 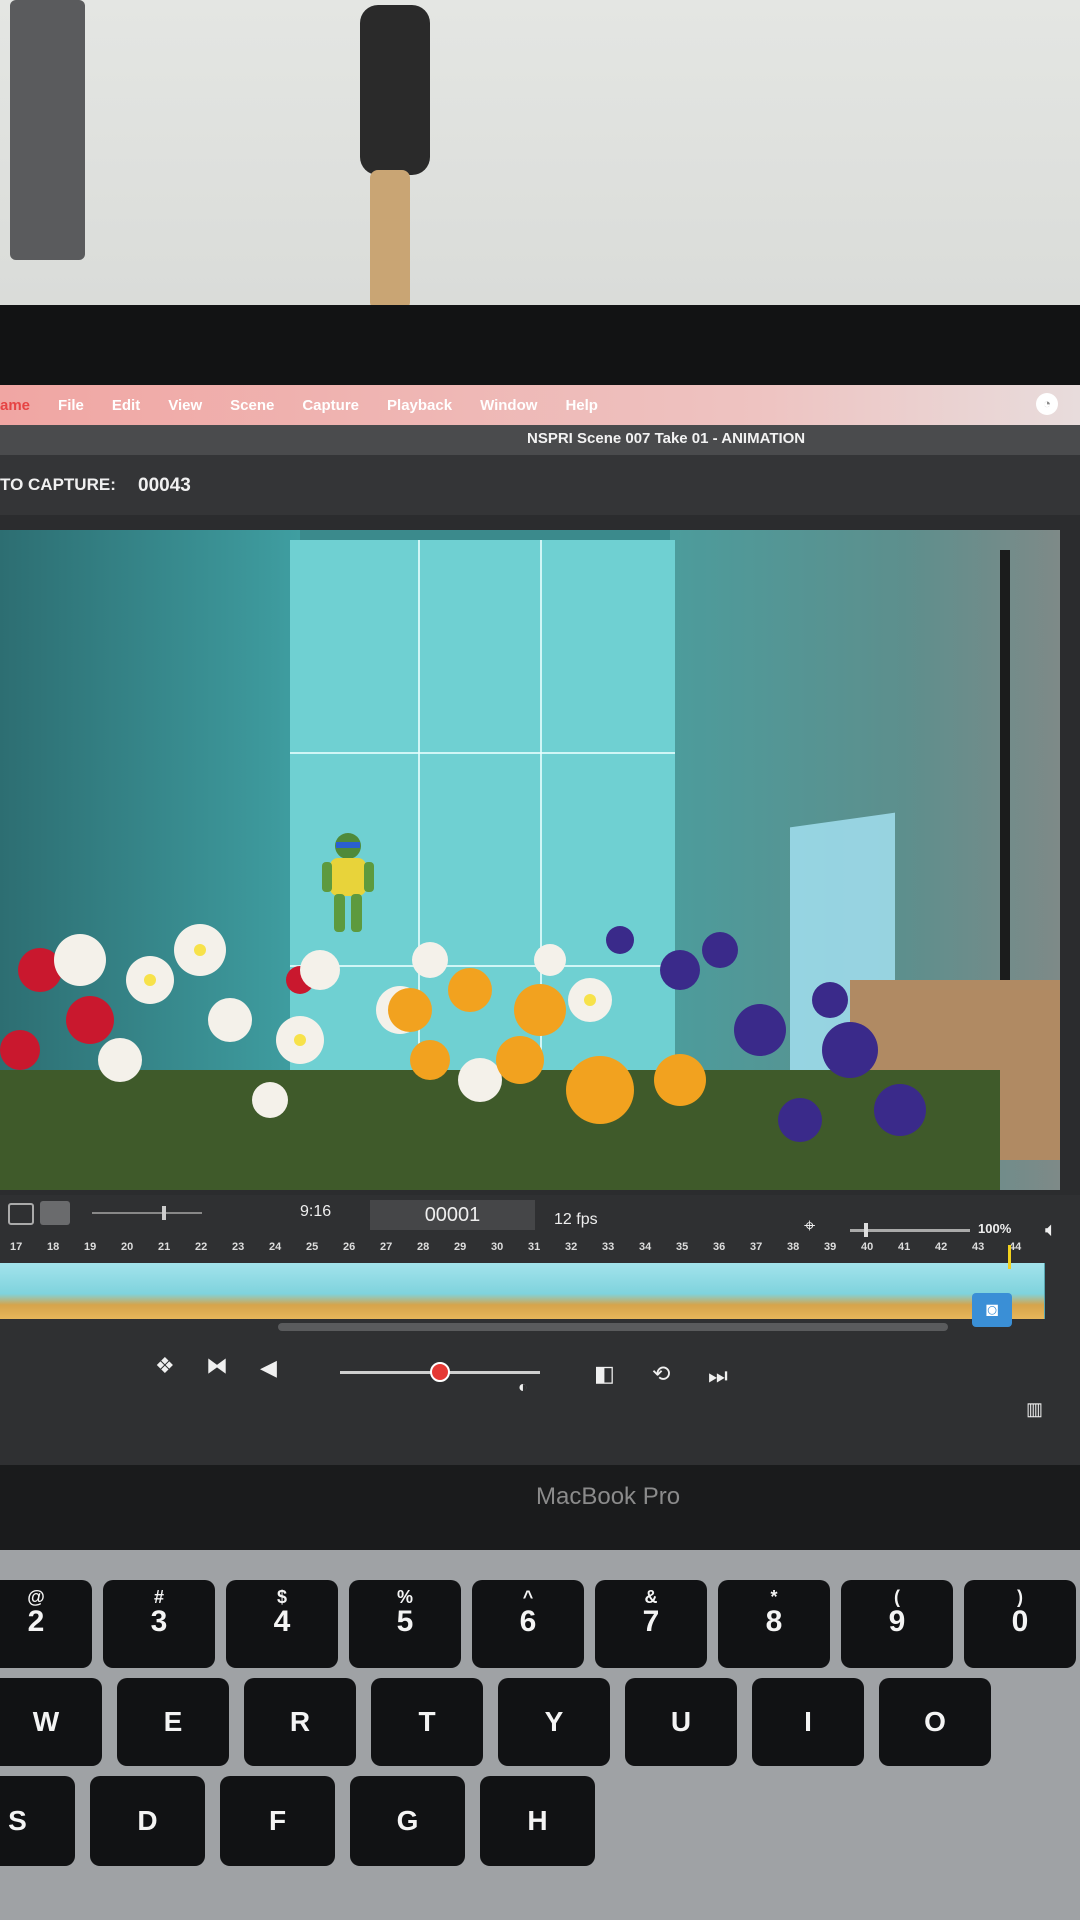 I want to click on menu-item-window: Window, so click(x=508, y=405).